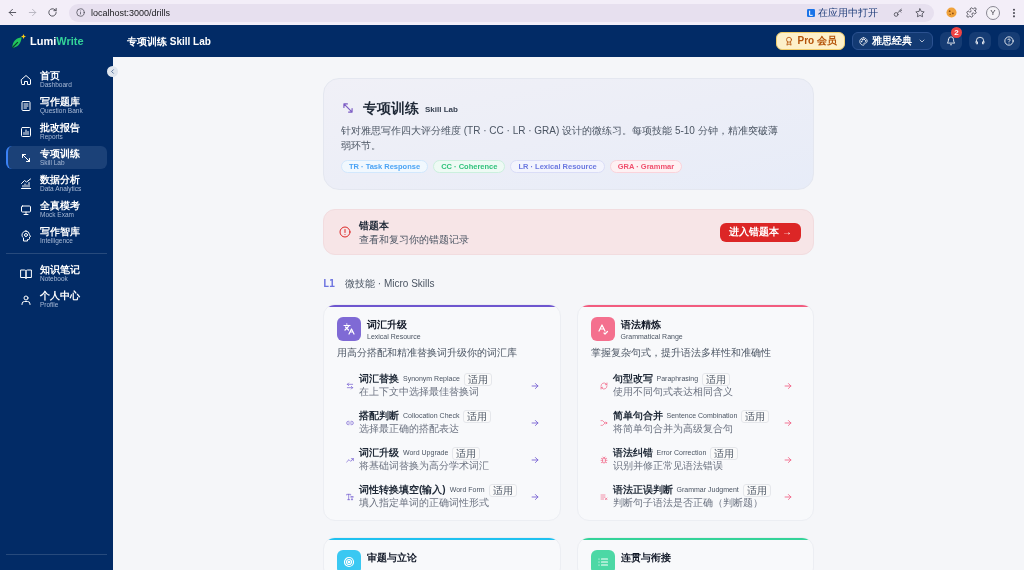 This screenshot has height=570, width=1024. Describe the element at coordinates (427, 353) in the screenshot. I see `card-description: 用高分搭配和精准替换词升级你的词汇库` at that location.